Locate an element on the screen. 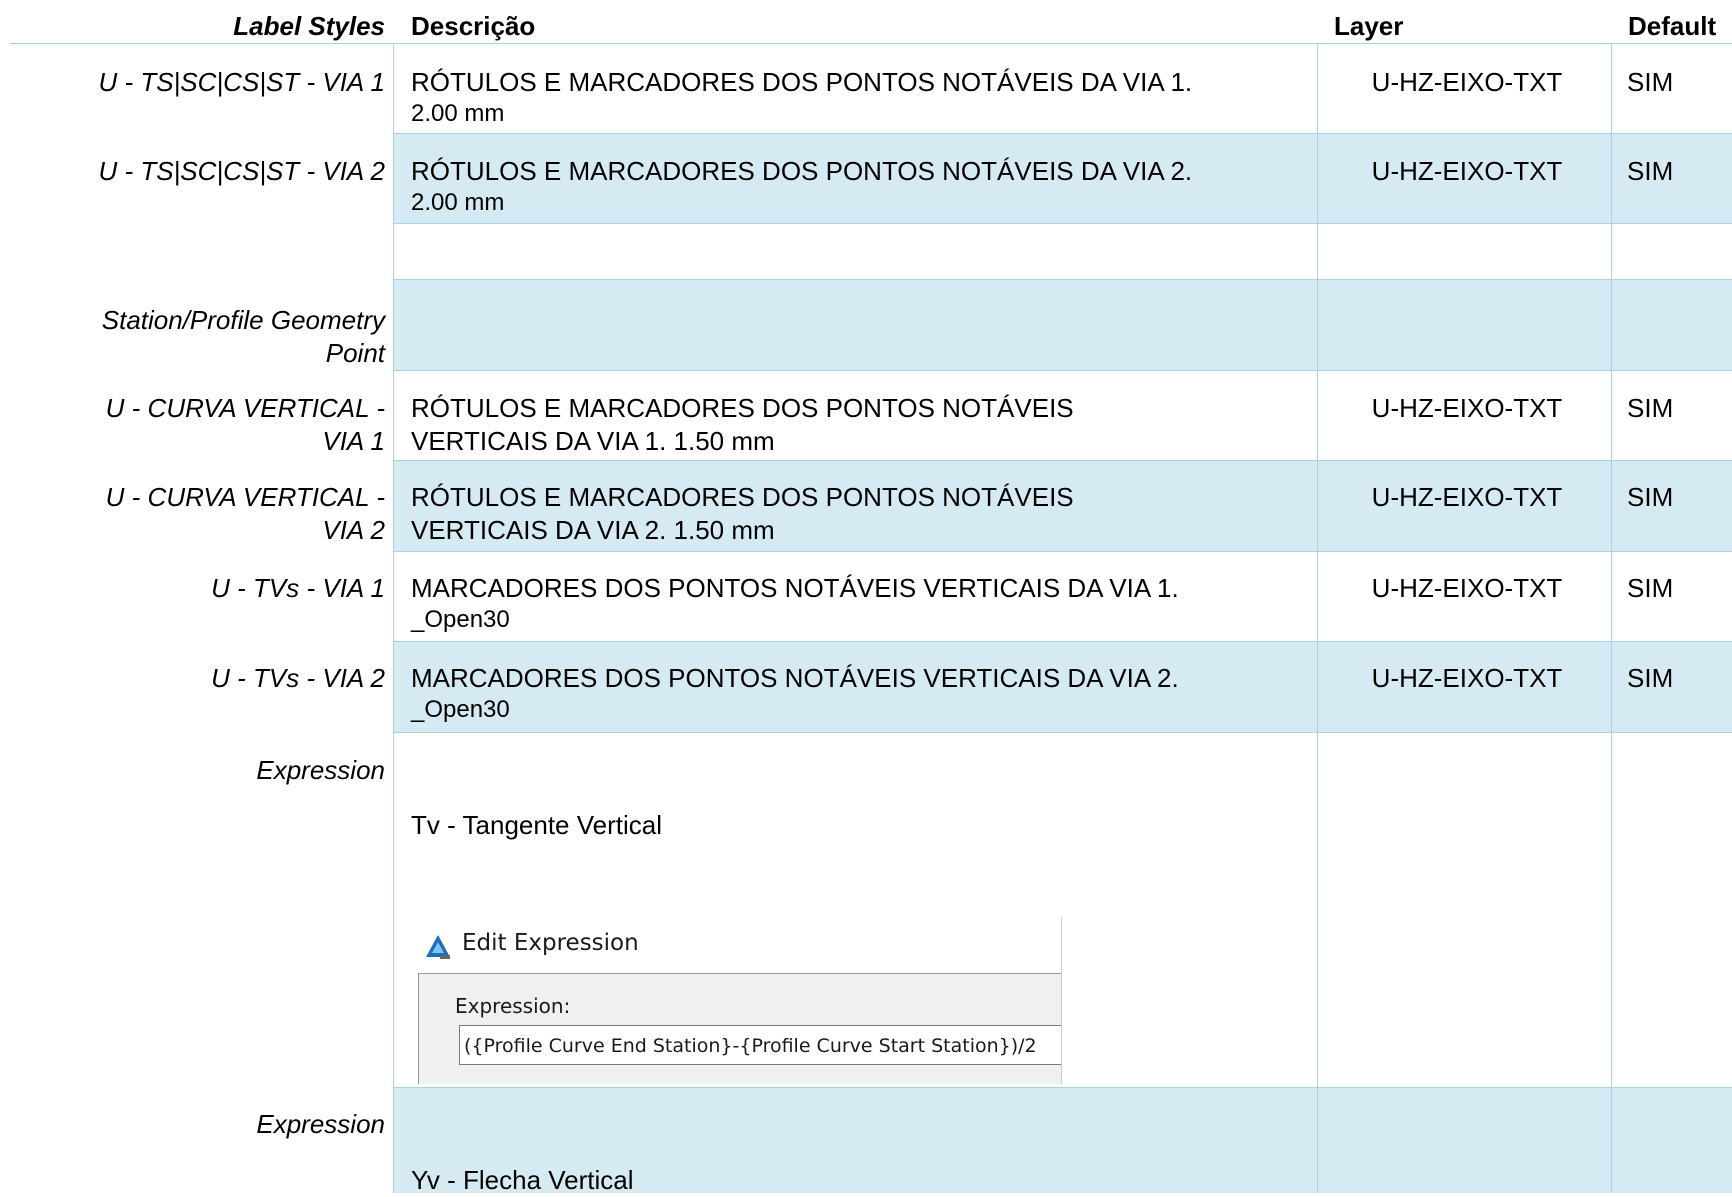  column-divider-layer is located at coordinates (1317, 618).